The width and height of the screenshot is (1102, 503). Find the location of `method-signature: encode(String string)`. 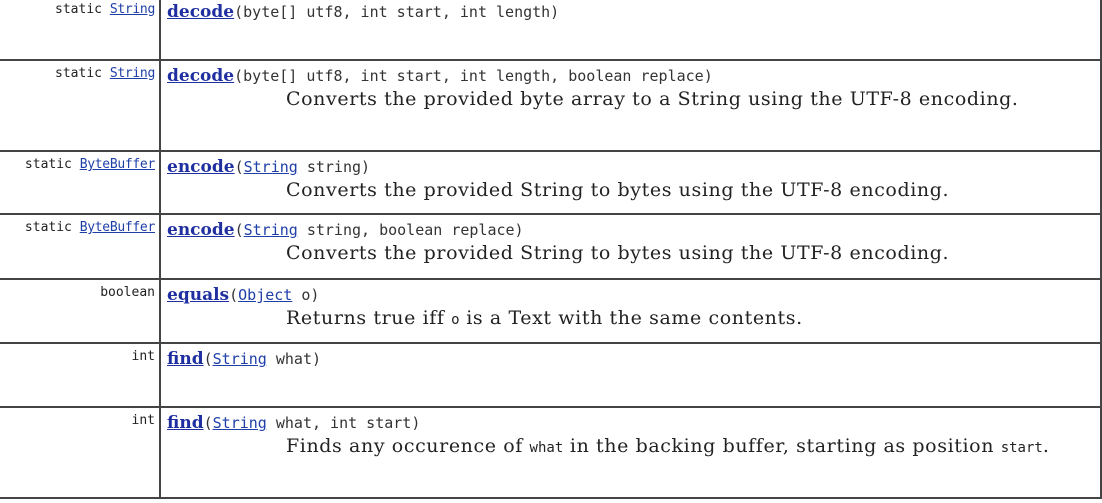

method-signature: encode(String string) is located at coordinates (269, 167).